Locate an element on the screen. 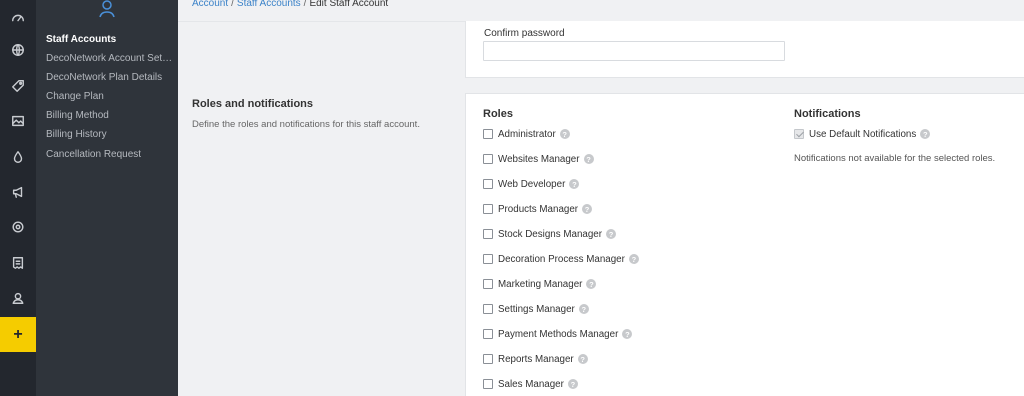 Image resolution: width=1024 pixels, height=396 pixels. use-default-notifications-checkbox is located at coordinates (799, 134).